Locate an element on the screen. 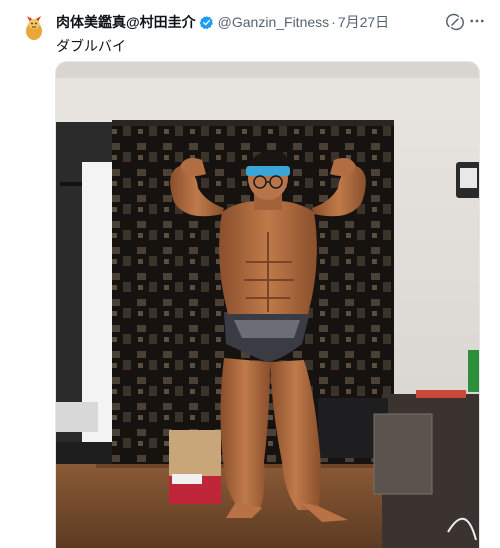 This screenshot has height=548, width=500. tweet-header: 肉体美鑑真@村田圭介 @Ganzin_Fitness · 7月27日 is located at coordinates (270, 22).